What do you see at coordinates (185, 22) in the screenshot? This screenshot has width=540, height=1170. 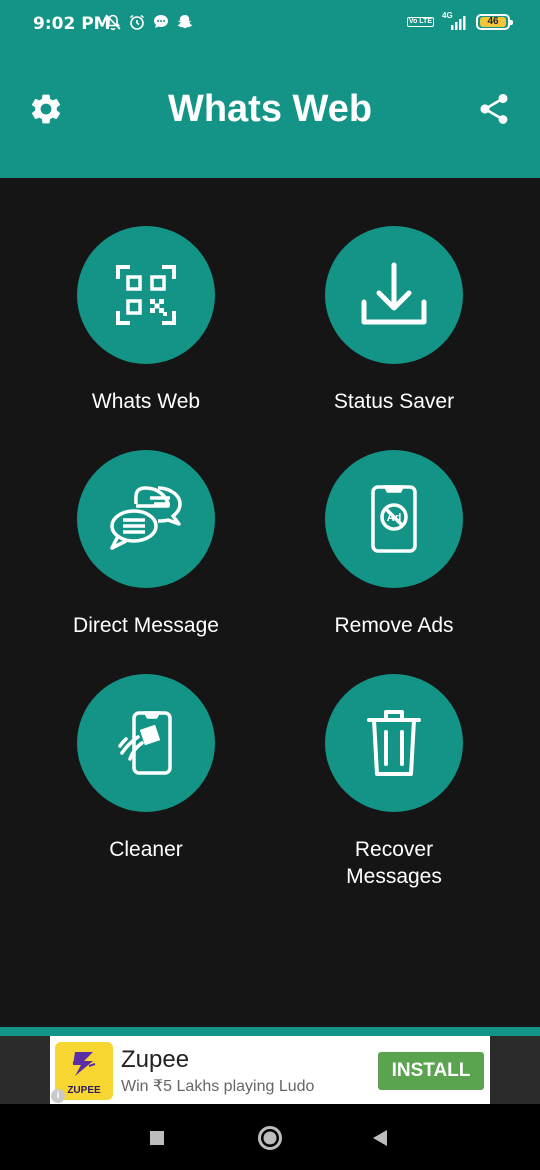 I see `snapchat-icon` at bounding box center [185, 22].